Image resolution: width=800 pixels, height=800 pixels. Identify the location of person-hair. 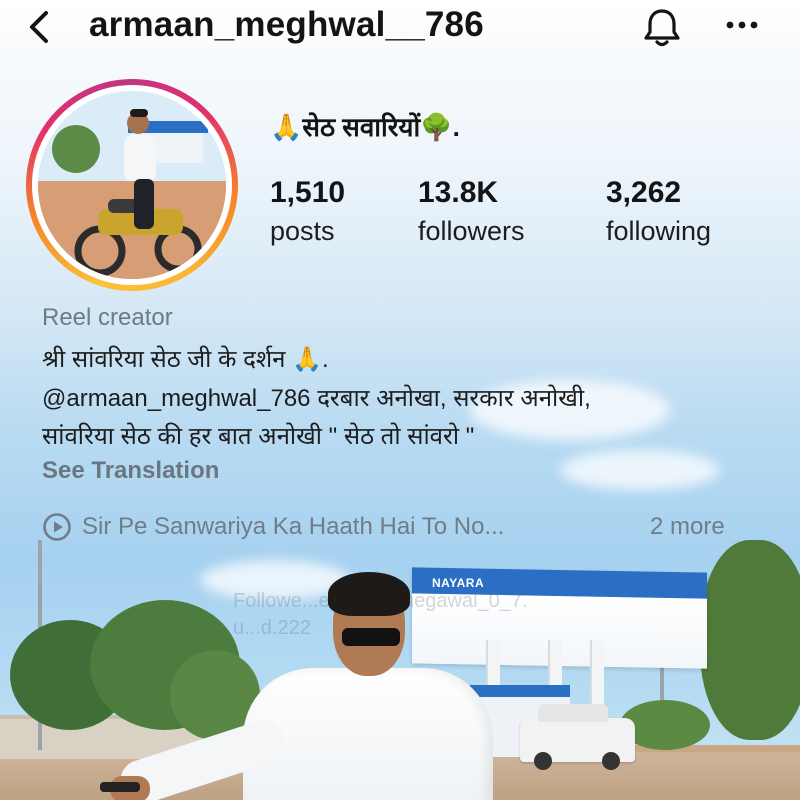
(369, 594).